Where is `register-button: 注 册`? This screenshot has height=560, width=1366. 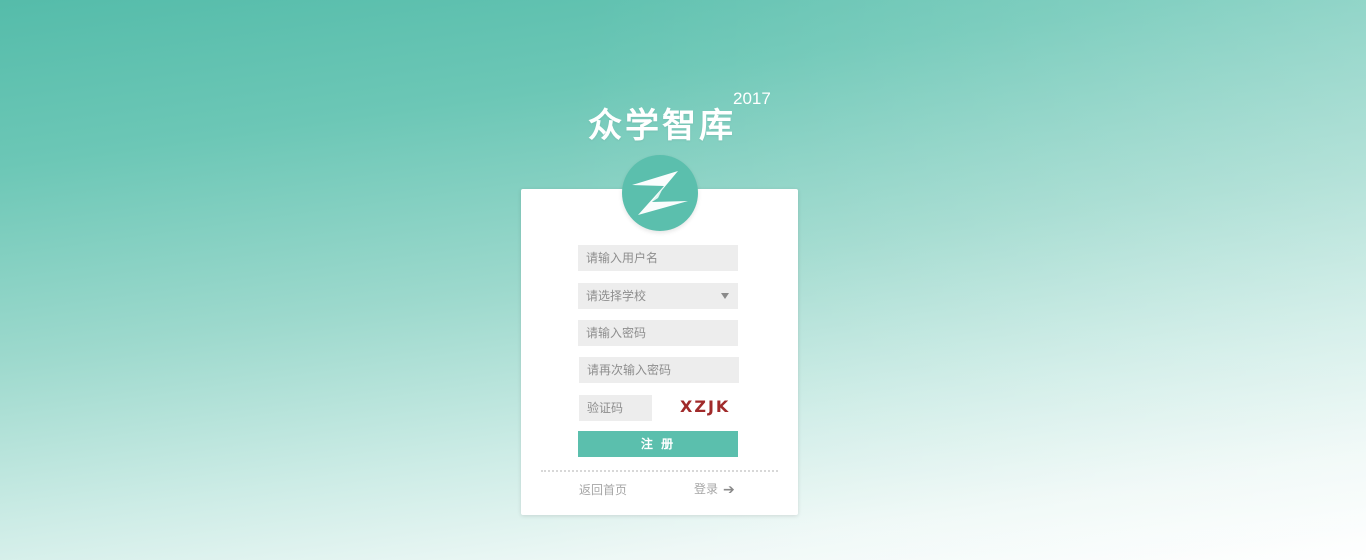 register-button: 注 册 is located at coordinates (658, 444).